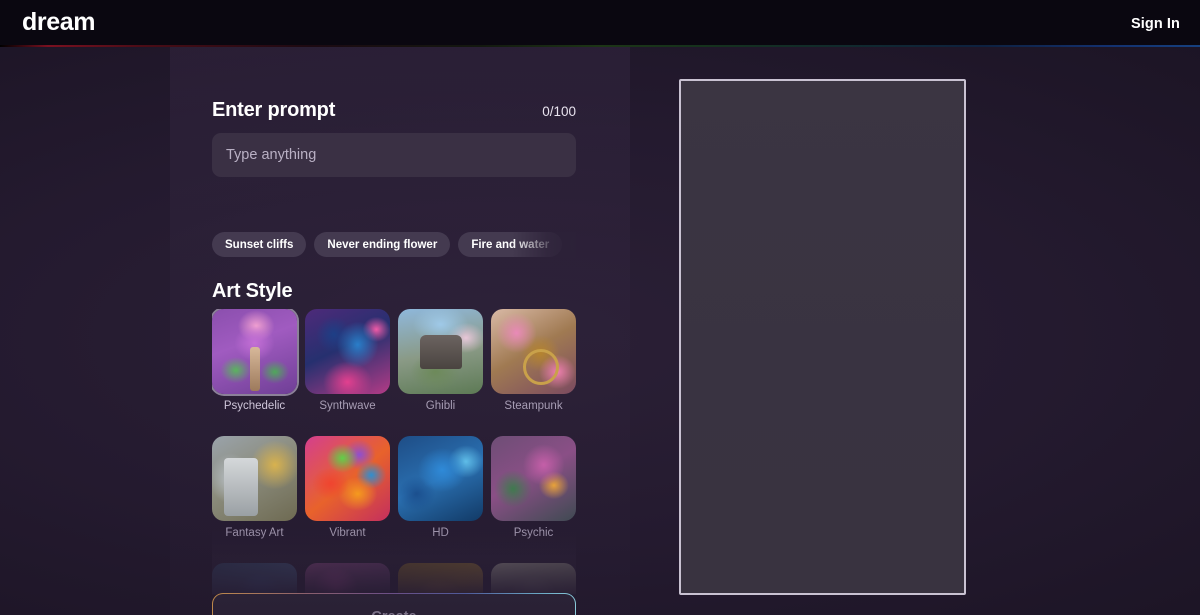 The image size is (1200, 615). Describe the element at coordinates (254, 533) in the screenshot. I see `art-style-label: Fantasy Art` at that location.